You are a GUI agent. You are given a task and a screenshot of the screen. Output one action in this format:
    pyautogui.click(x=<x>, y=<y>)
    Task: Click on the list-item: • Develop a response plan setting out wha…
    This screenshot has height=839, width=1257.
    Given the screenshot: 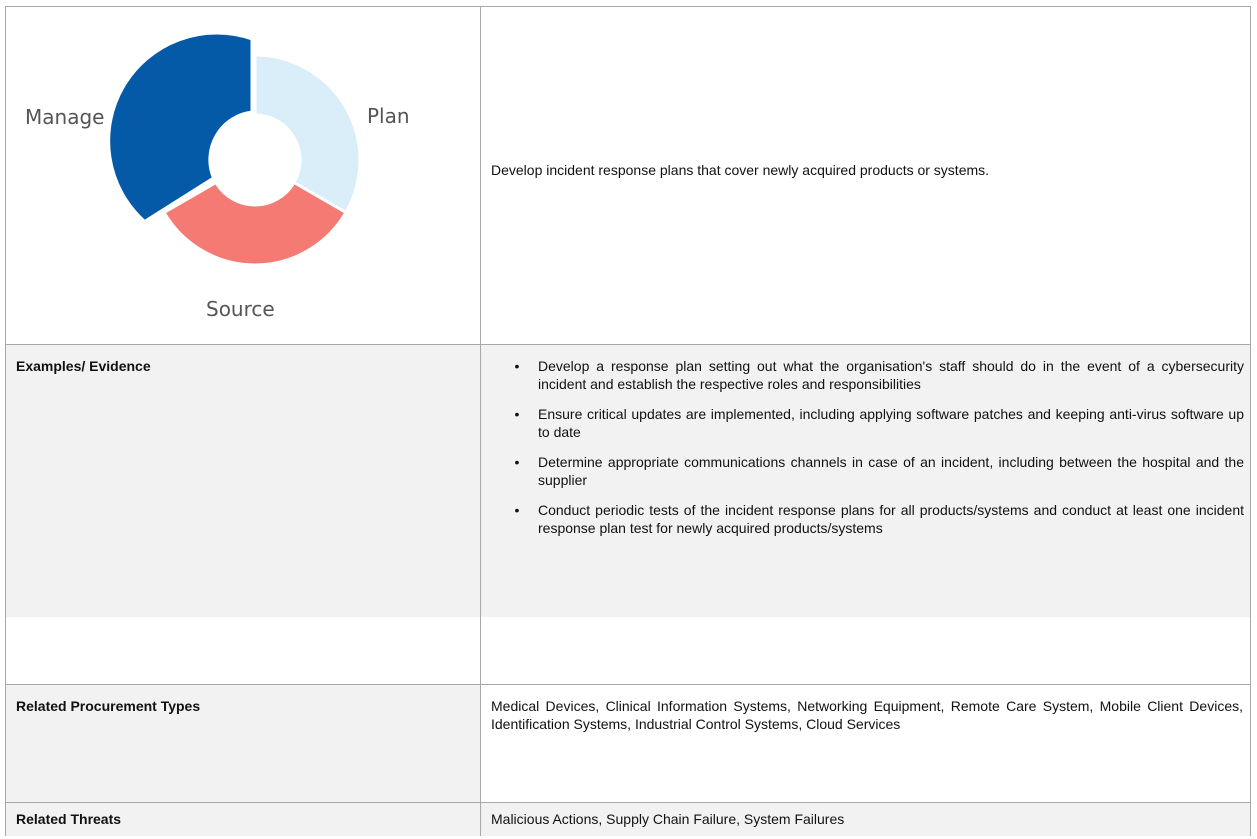 What is the action you would take?
    pyautogui.click(x=879, y=375)
    